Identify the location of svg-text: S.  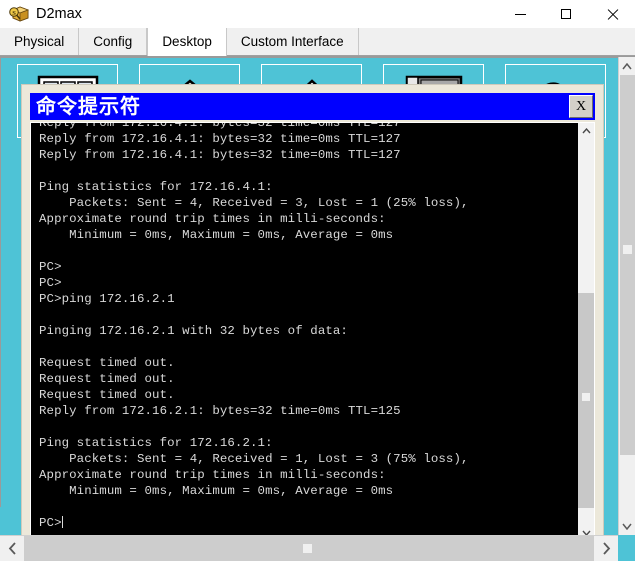
(14, 13).